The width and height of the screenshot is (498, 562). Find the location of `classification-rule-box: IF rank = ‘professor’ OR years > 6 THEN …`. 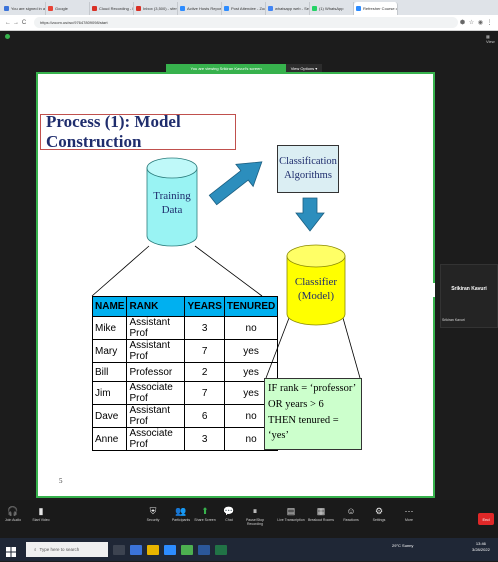

classification-rule-box: IF rank = ‘professor’ OR years > 6 THEN … is located at coordinates (313, 414).